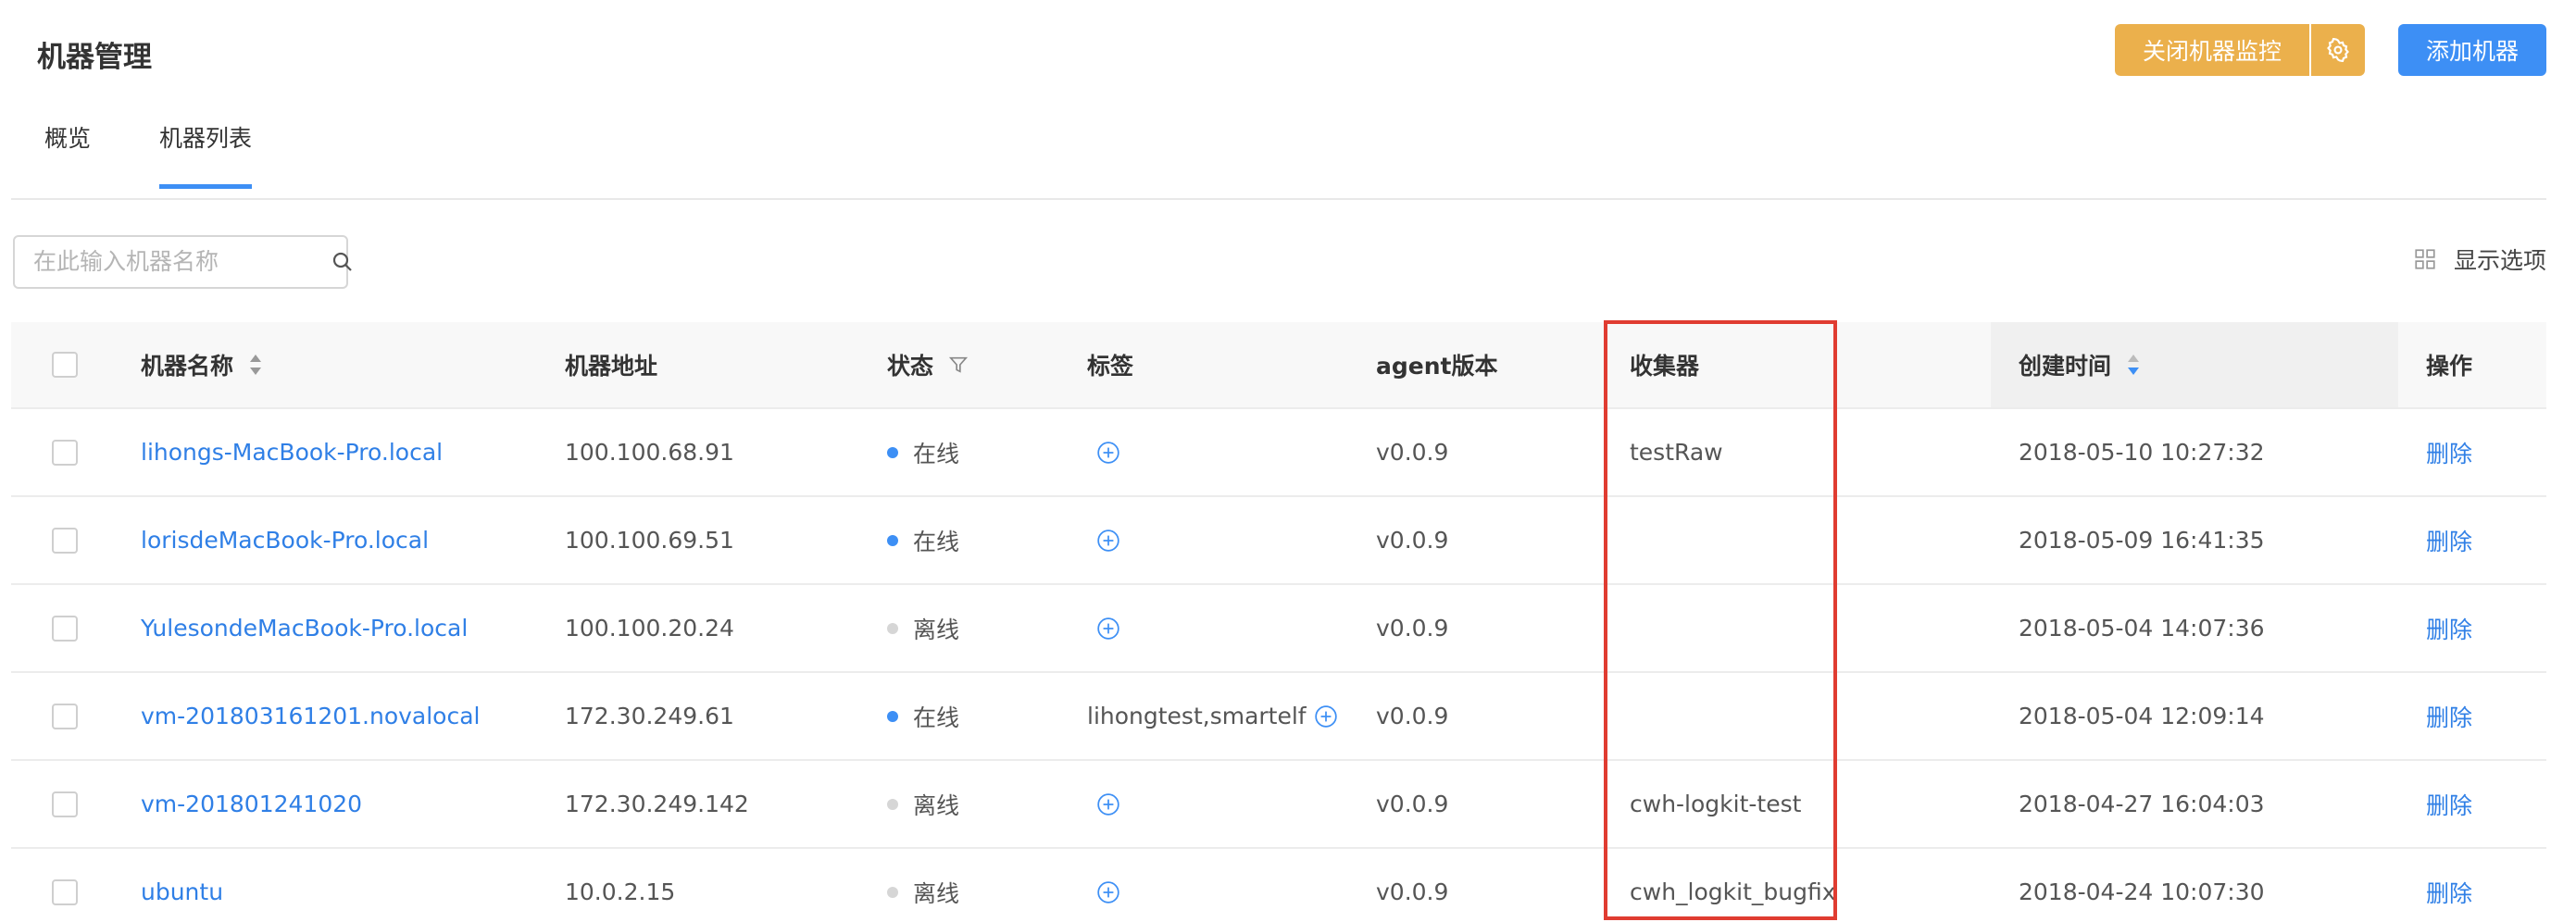 This screenshot has height=922, width=2576. I want to click on filter-icon, so click(958, 365).